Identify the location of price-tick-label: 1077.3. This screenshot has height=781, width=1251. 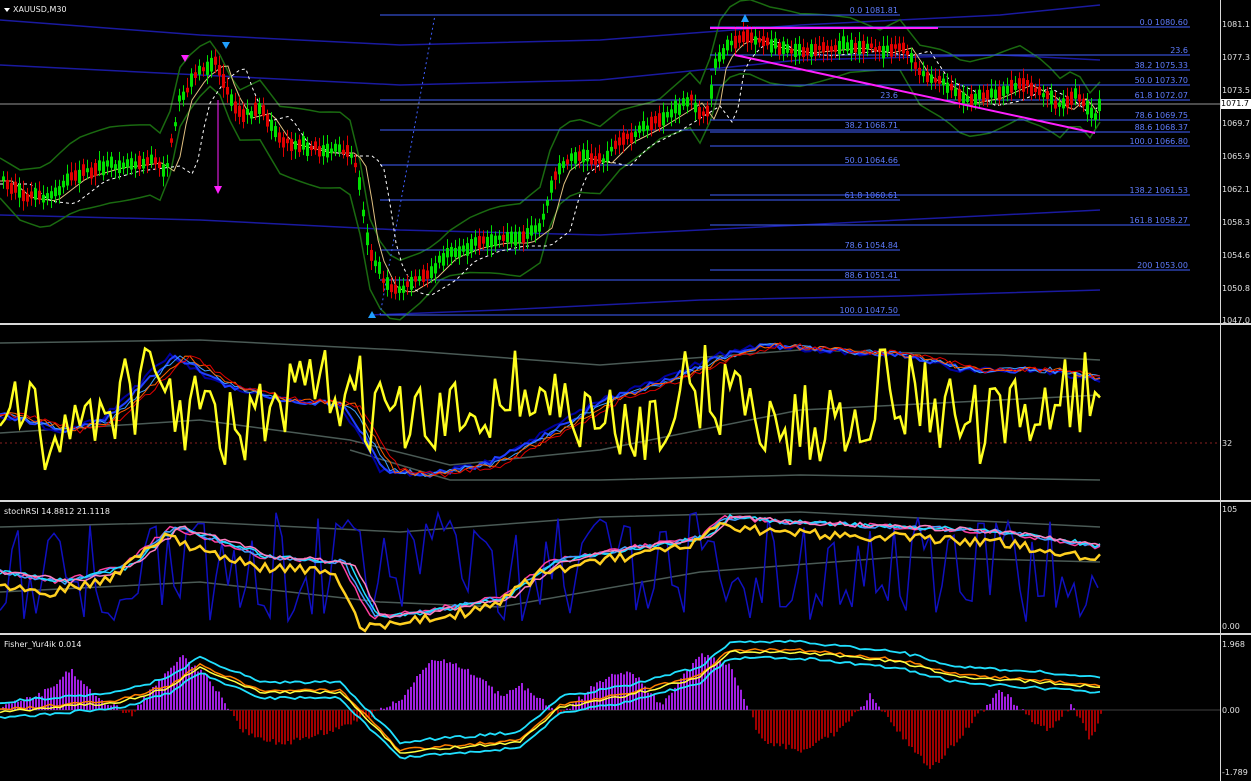
(1236, 57).